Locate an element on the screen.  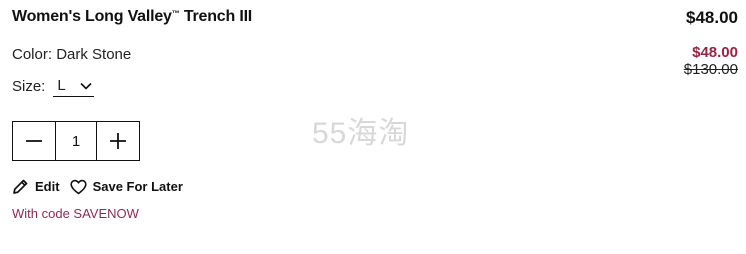
product-name: Women's Long Valley is located at coordinates (92, 16).